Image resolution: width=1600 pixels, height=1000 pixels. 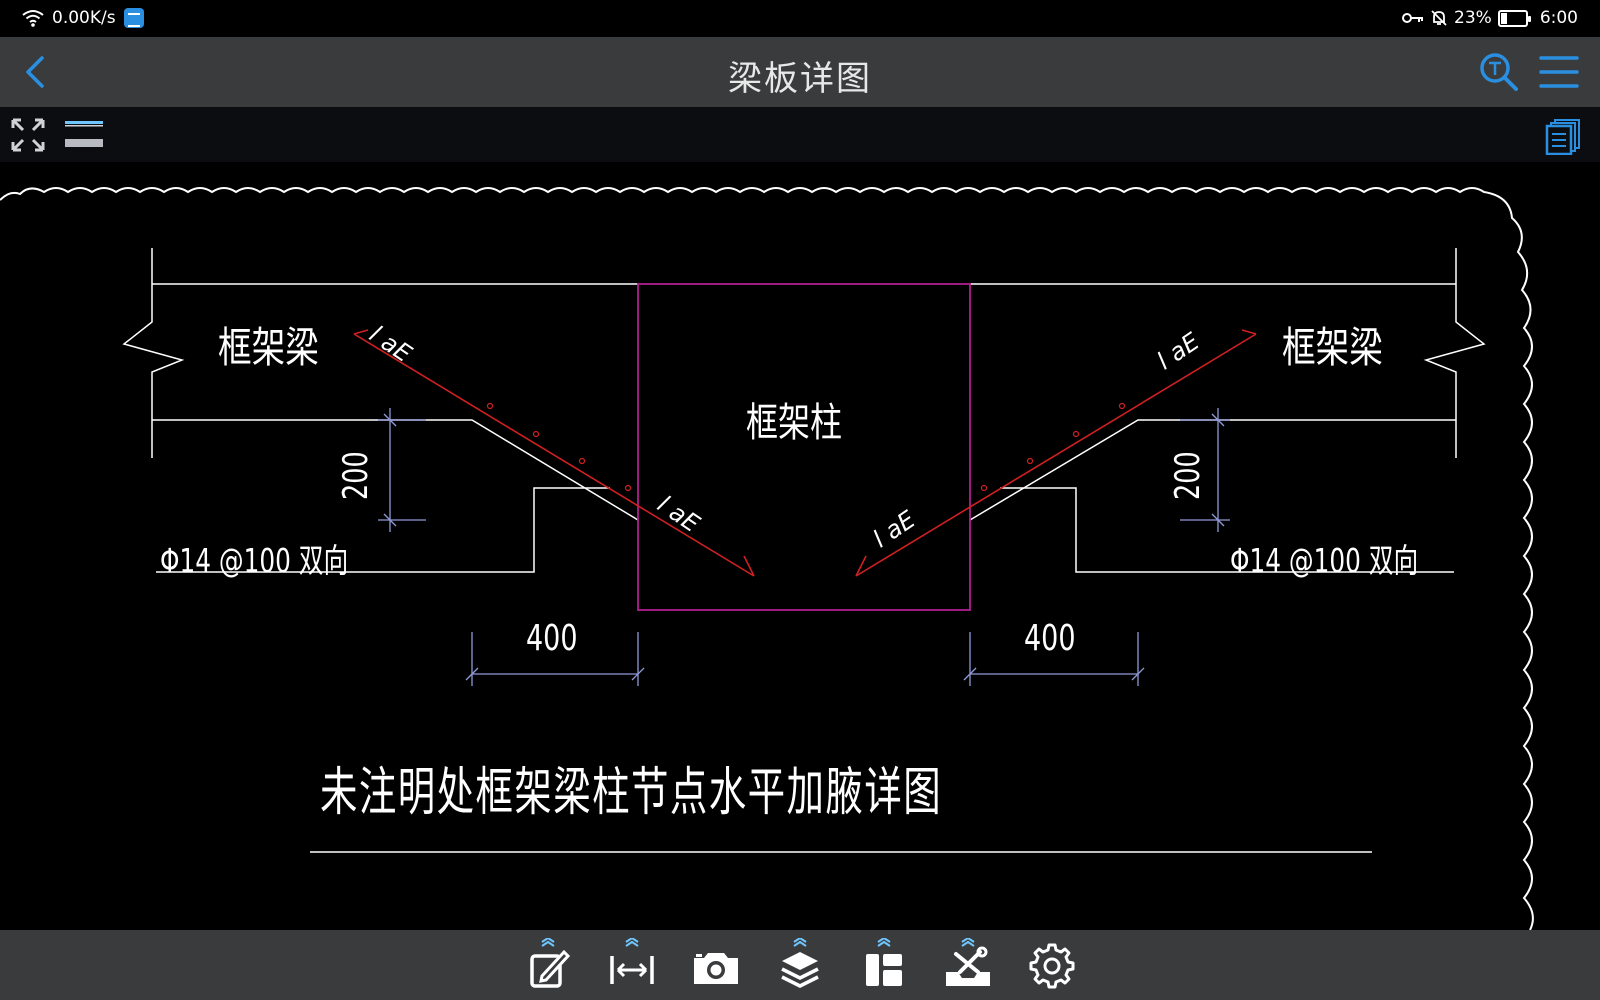 What do you see at coordinates (968, 961) in the screenshot?
I see `tools-icon` at bounding box center [968, 961].